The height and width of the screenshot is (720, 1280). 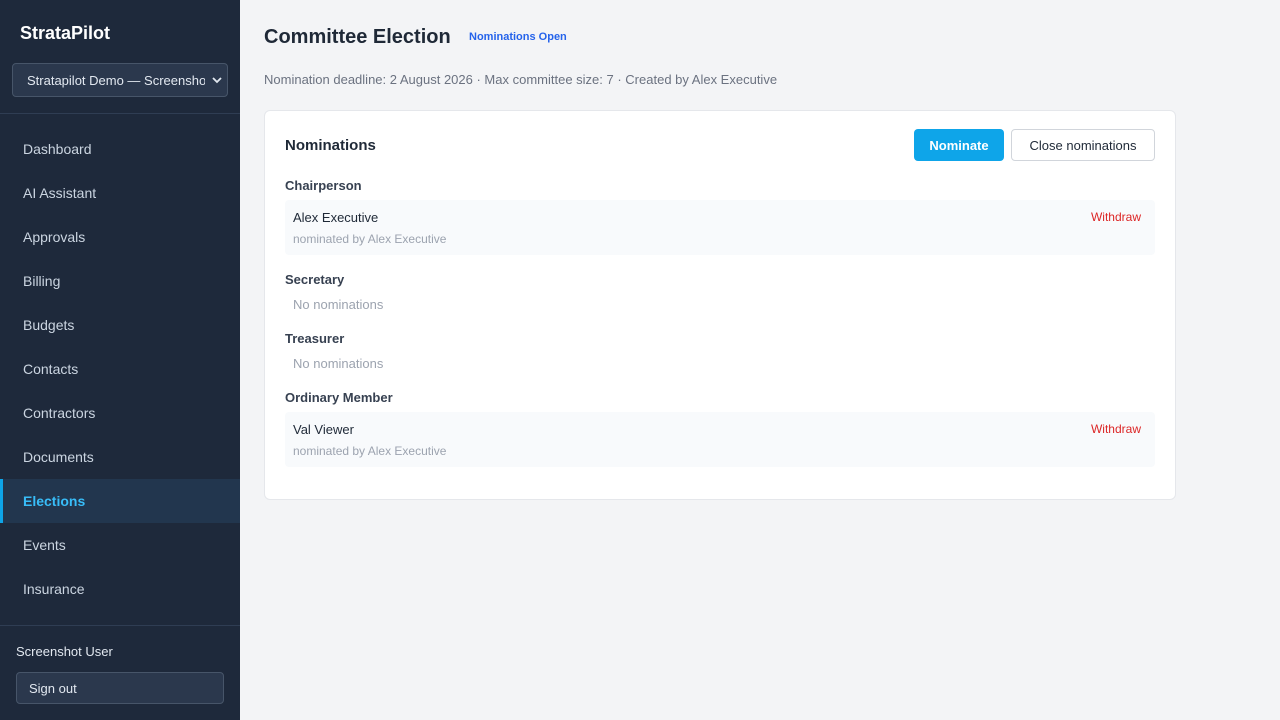 What do you see at coordinates (120, 149) in the screenshot?
I see `sidebar-item-dashboard: Dashboard` at bounding box center [120, 149].